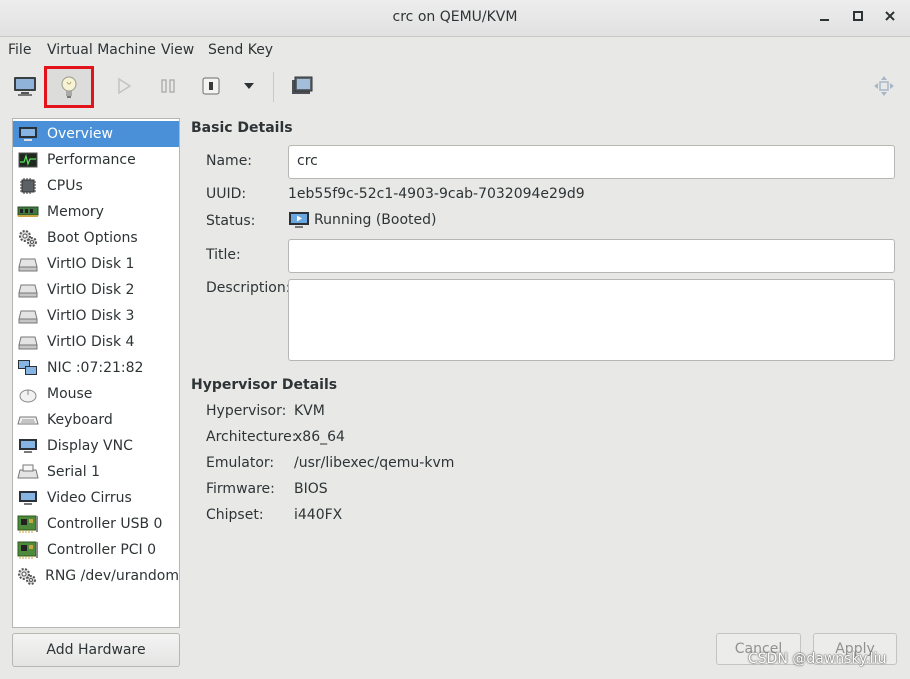 Image resolution: width=910 pixels, height=679 pixels. I want to click on sidebar-item-display-vnc: Display VNC, so click(96, 446).